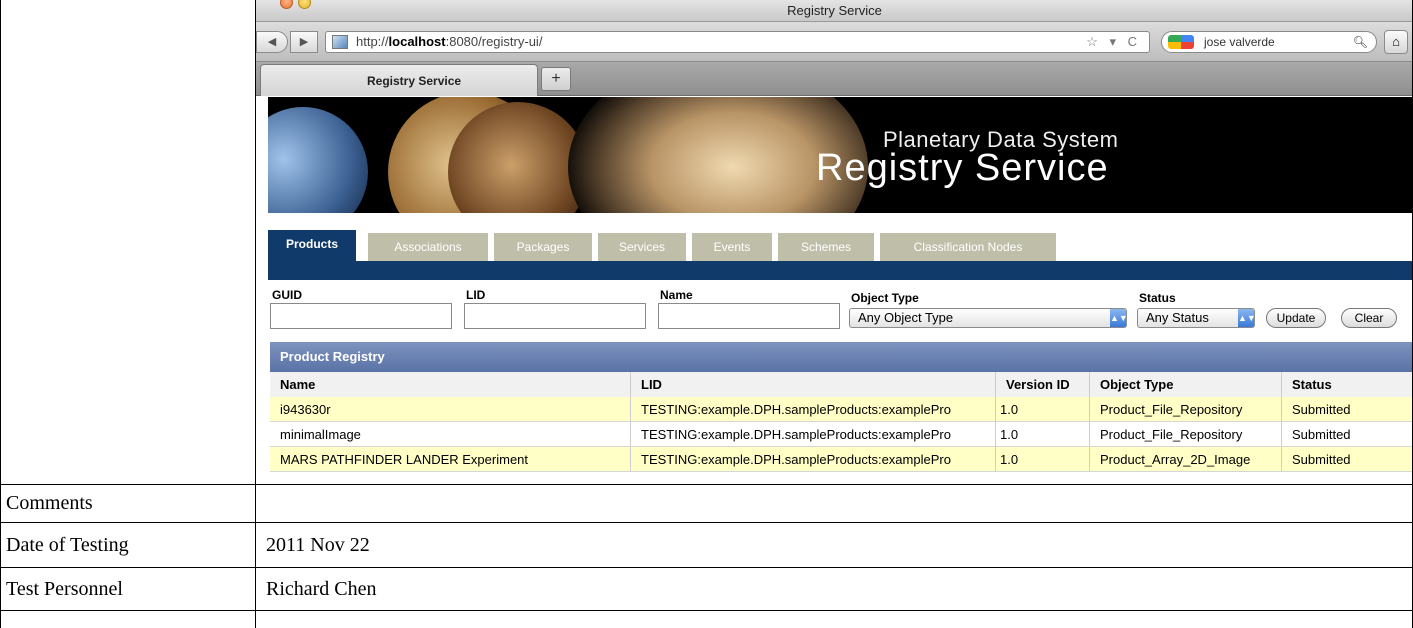  I want to click on back-button: ◀, so click(272, 42).